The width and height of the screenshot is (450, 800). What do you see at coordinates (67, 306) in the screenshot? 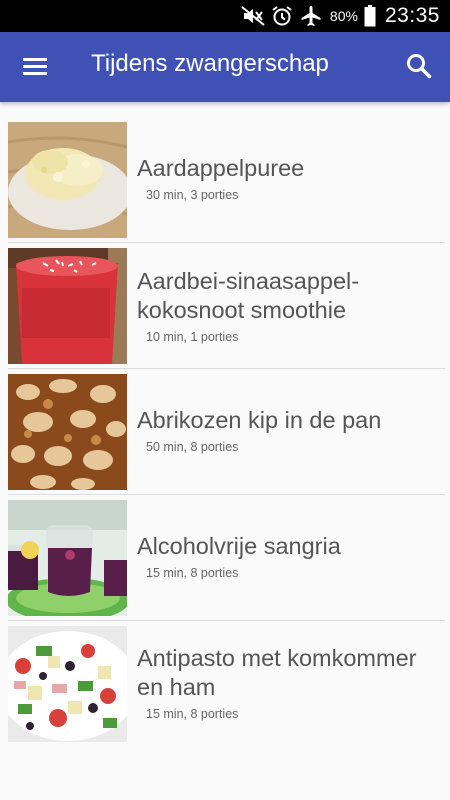
I see `recipe-thumbnail-smoothie` at bounding box center [67, 306].